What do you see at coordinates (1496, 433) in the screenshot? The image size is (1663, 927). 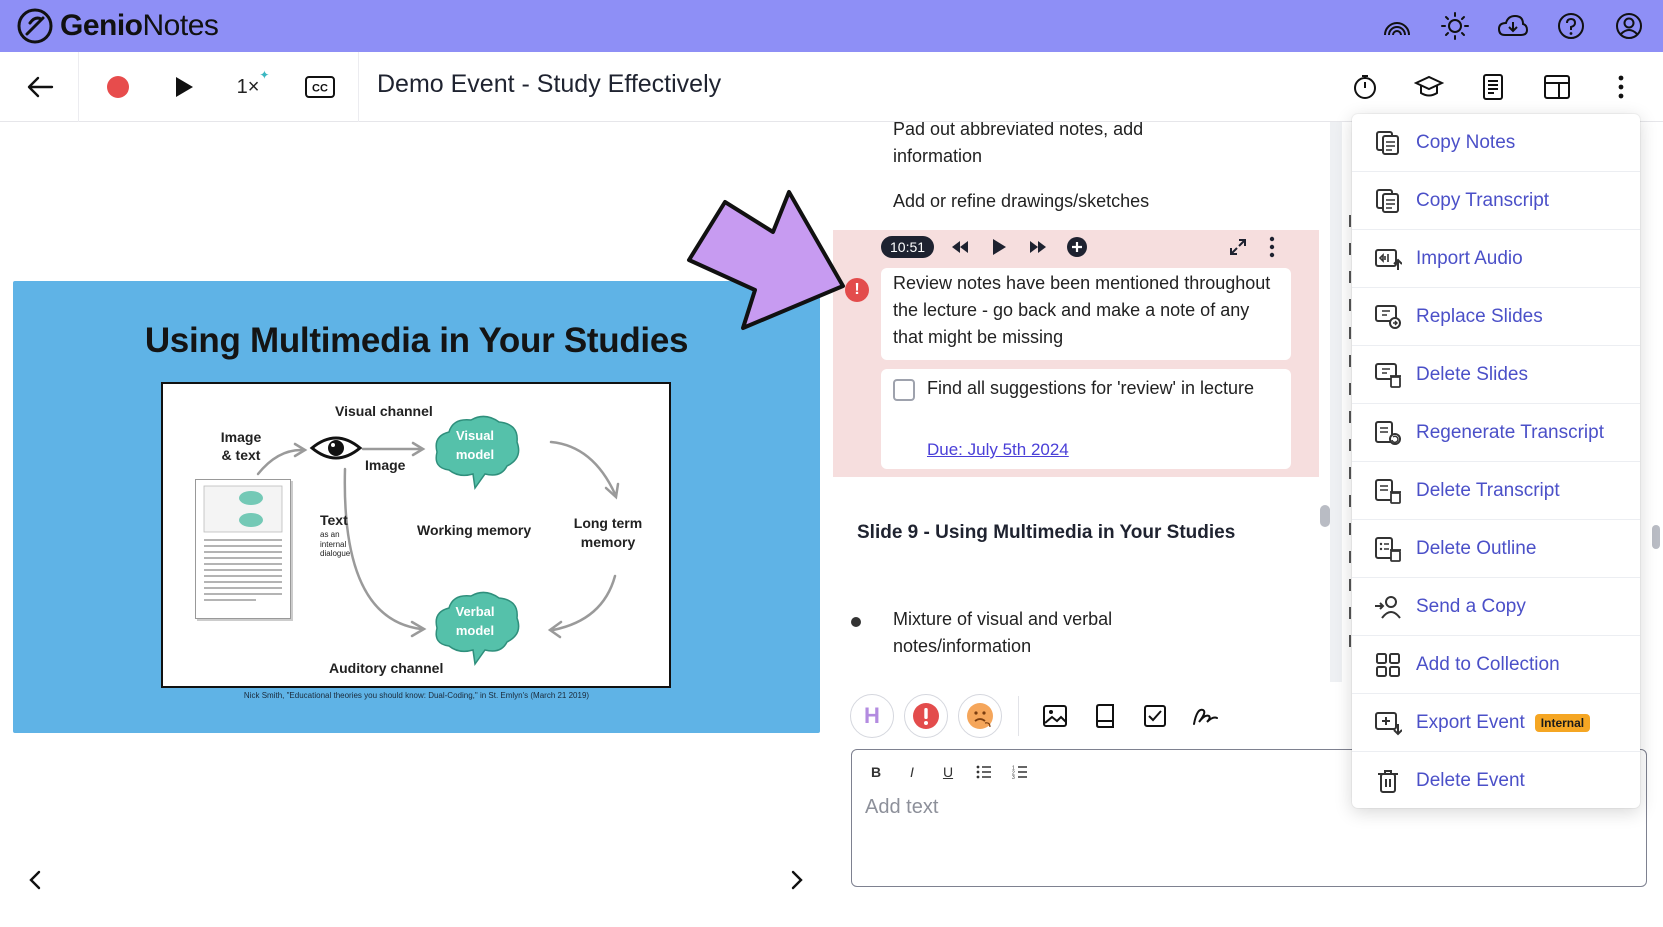 I see `menu-item-regenerate-transcript: Regenerate Transcript` at bounding box center [1496, 433].